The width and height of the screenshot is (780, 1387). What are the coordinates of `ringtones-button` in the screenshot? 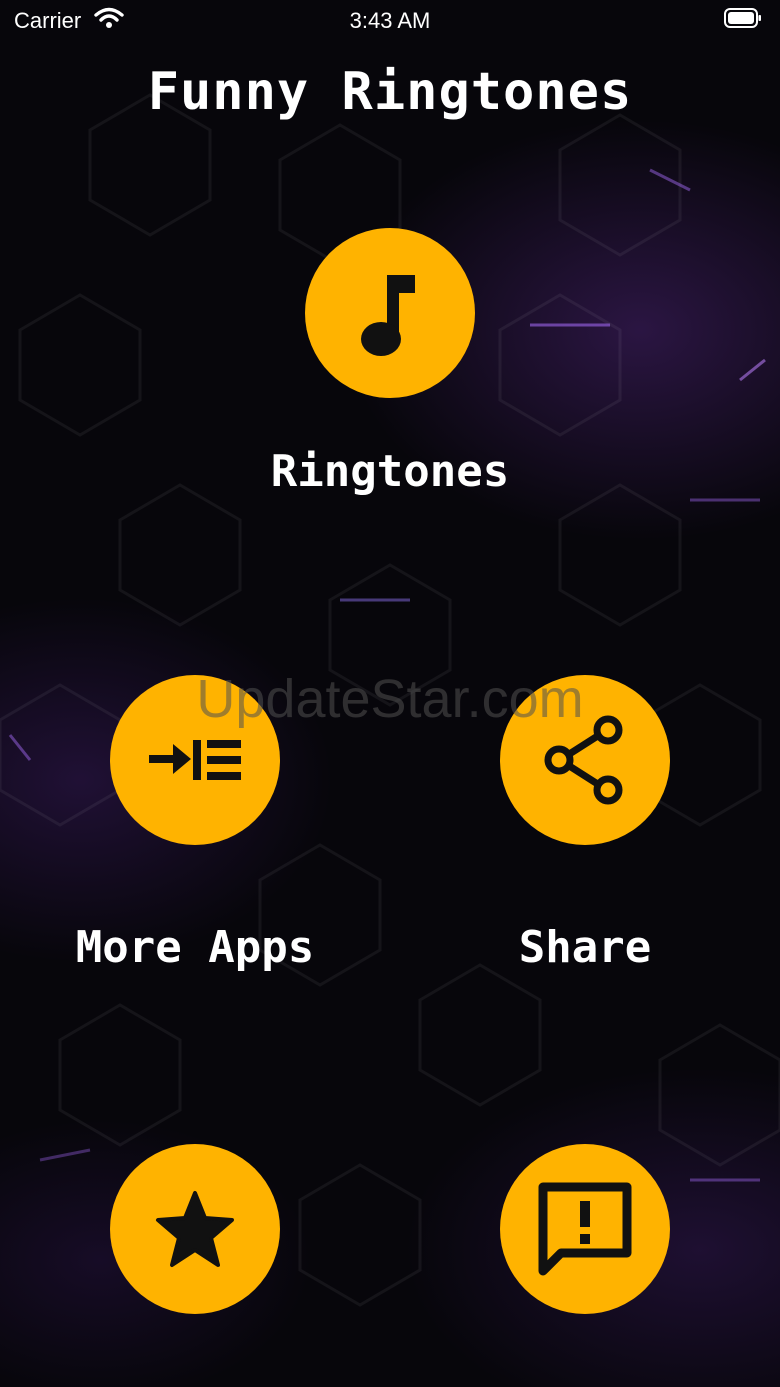 It's located at (390, 313).